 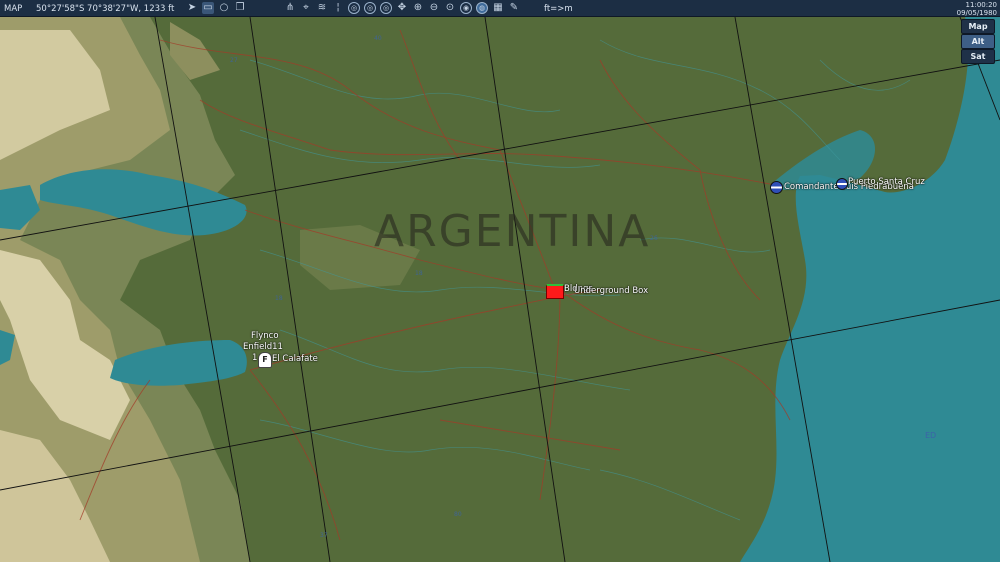 I want to click on unit-puerto-label: Puerto Santa Cruz, so click(x=886, y=182).